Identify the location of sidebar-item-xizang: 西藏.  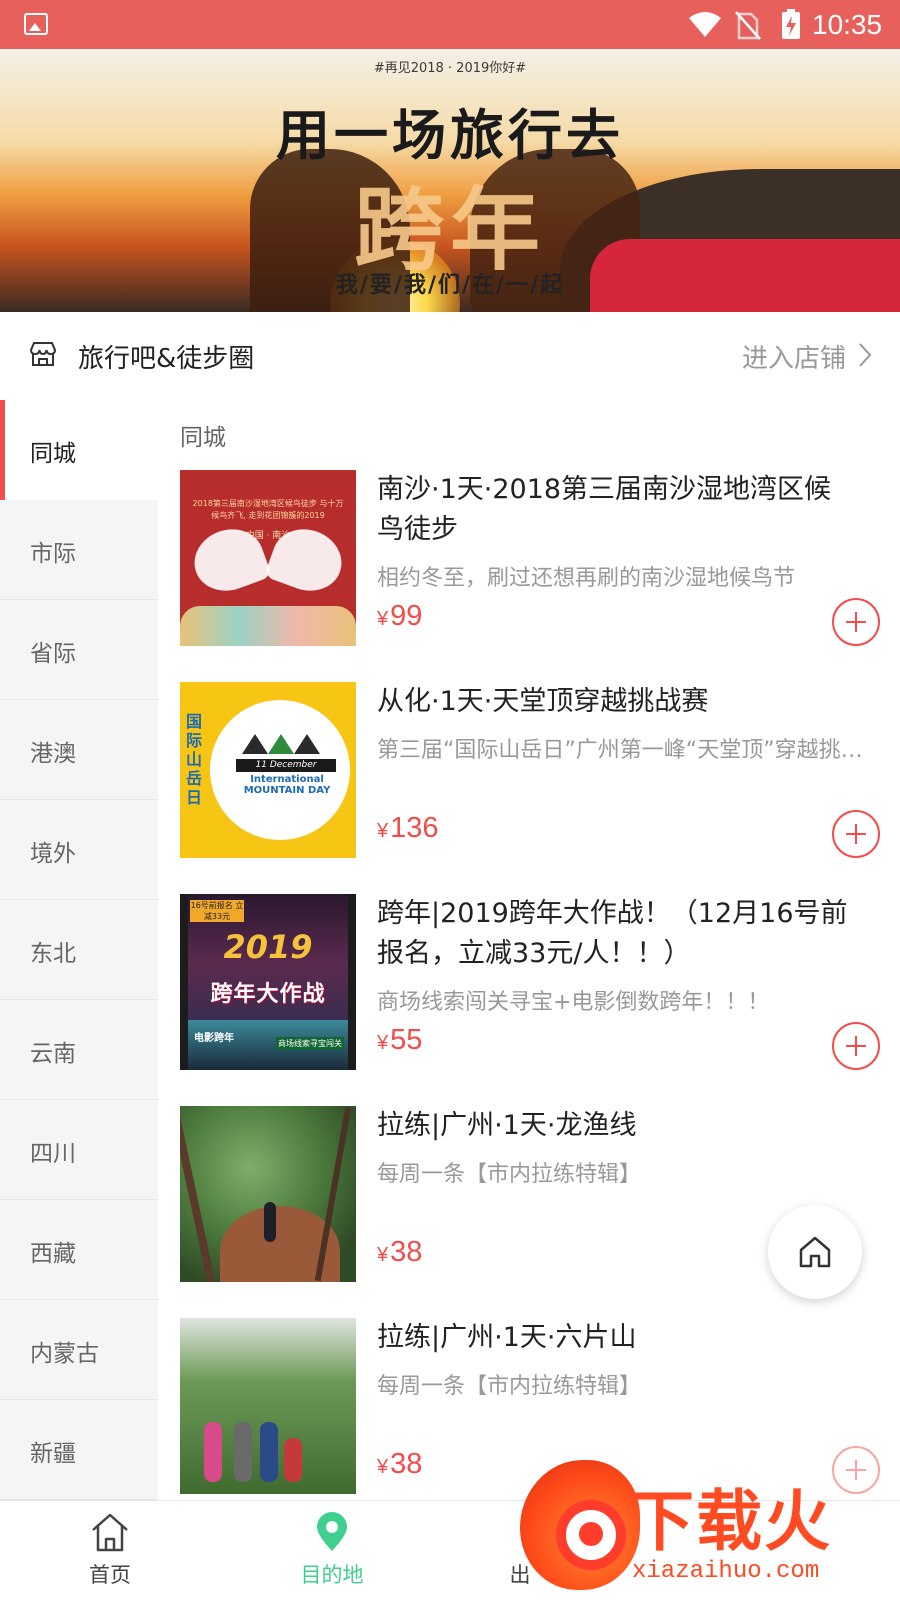
(79, 1250).